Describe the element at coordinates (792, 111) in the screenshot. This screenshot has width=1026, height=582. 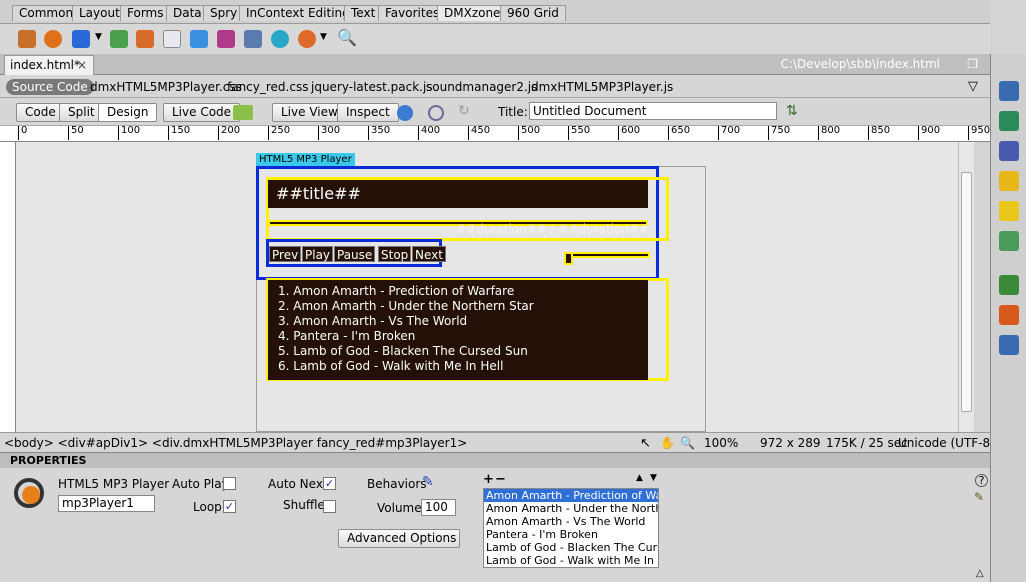
I see `file-management-icon: ⇅` at that location.